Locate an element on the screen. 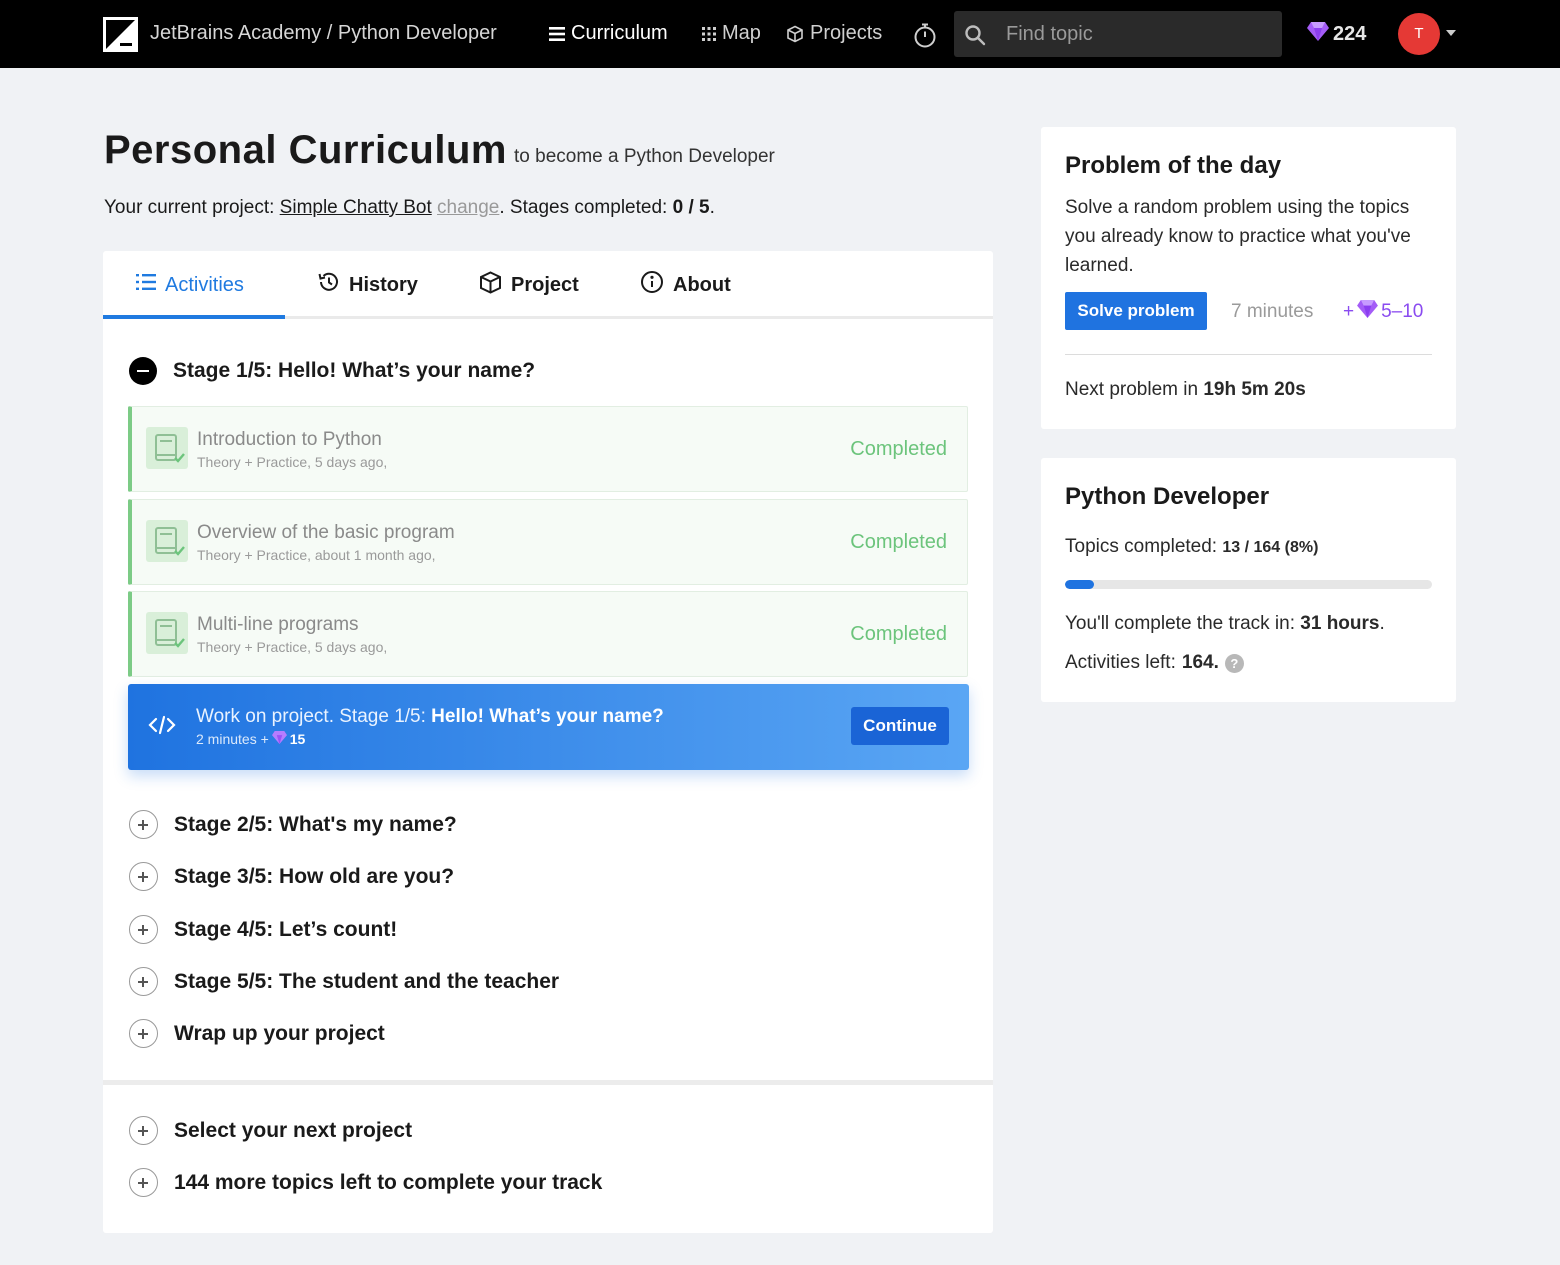 The image size is (1560, 1265). avatar: T is located at coordinates (1419, 34).